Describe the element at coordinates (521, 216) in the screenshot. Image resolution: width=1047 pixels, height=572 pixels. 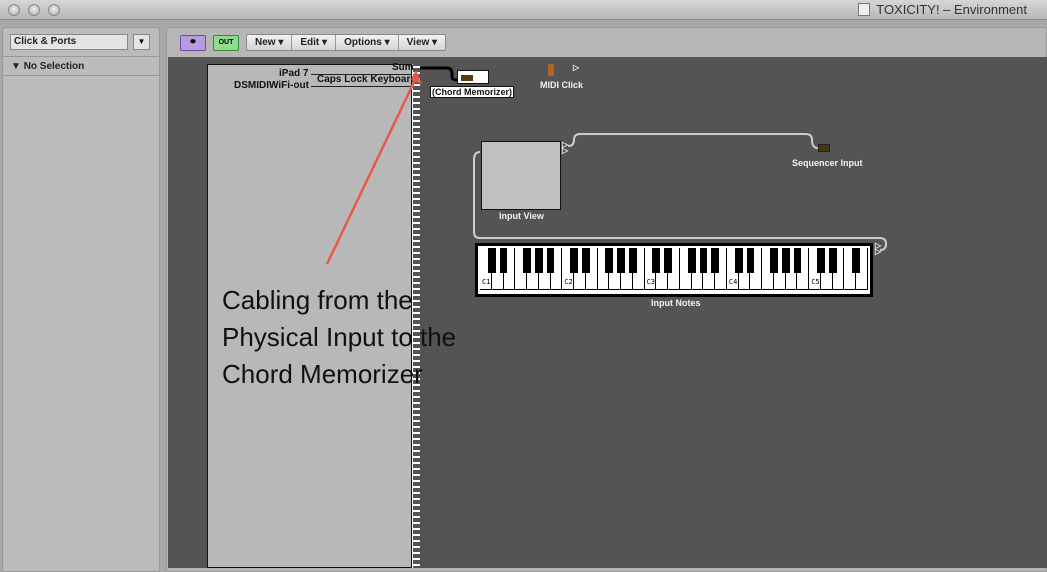
I see `input-view-label: Input View` at that location.